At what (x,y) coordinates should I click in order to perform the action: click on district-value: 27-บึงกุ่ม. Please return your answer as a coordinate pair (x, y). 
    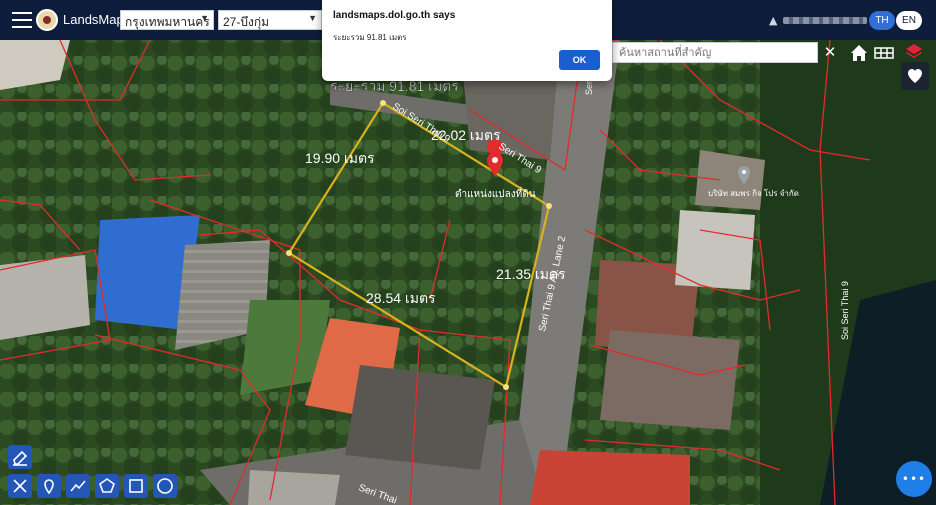
    Looking at the image, I should click on (246, 22).